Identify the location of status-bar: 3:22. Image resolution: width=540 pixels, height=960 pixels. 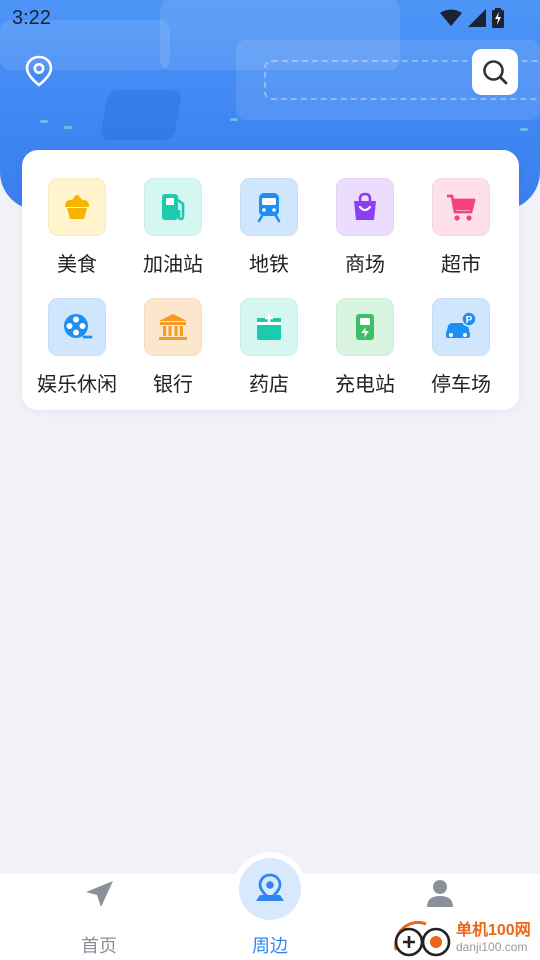
(270, 18).